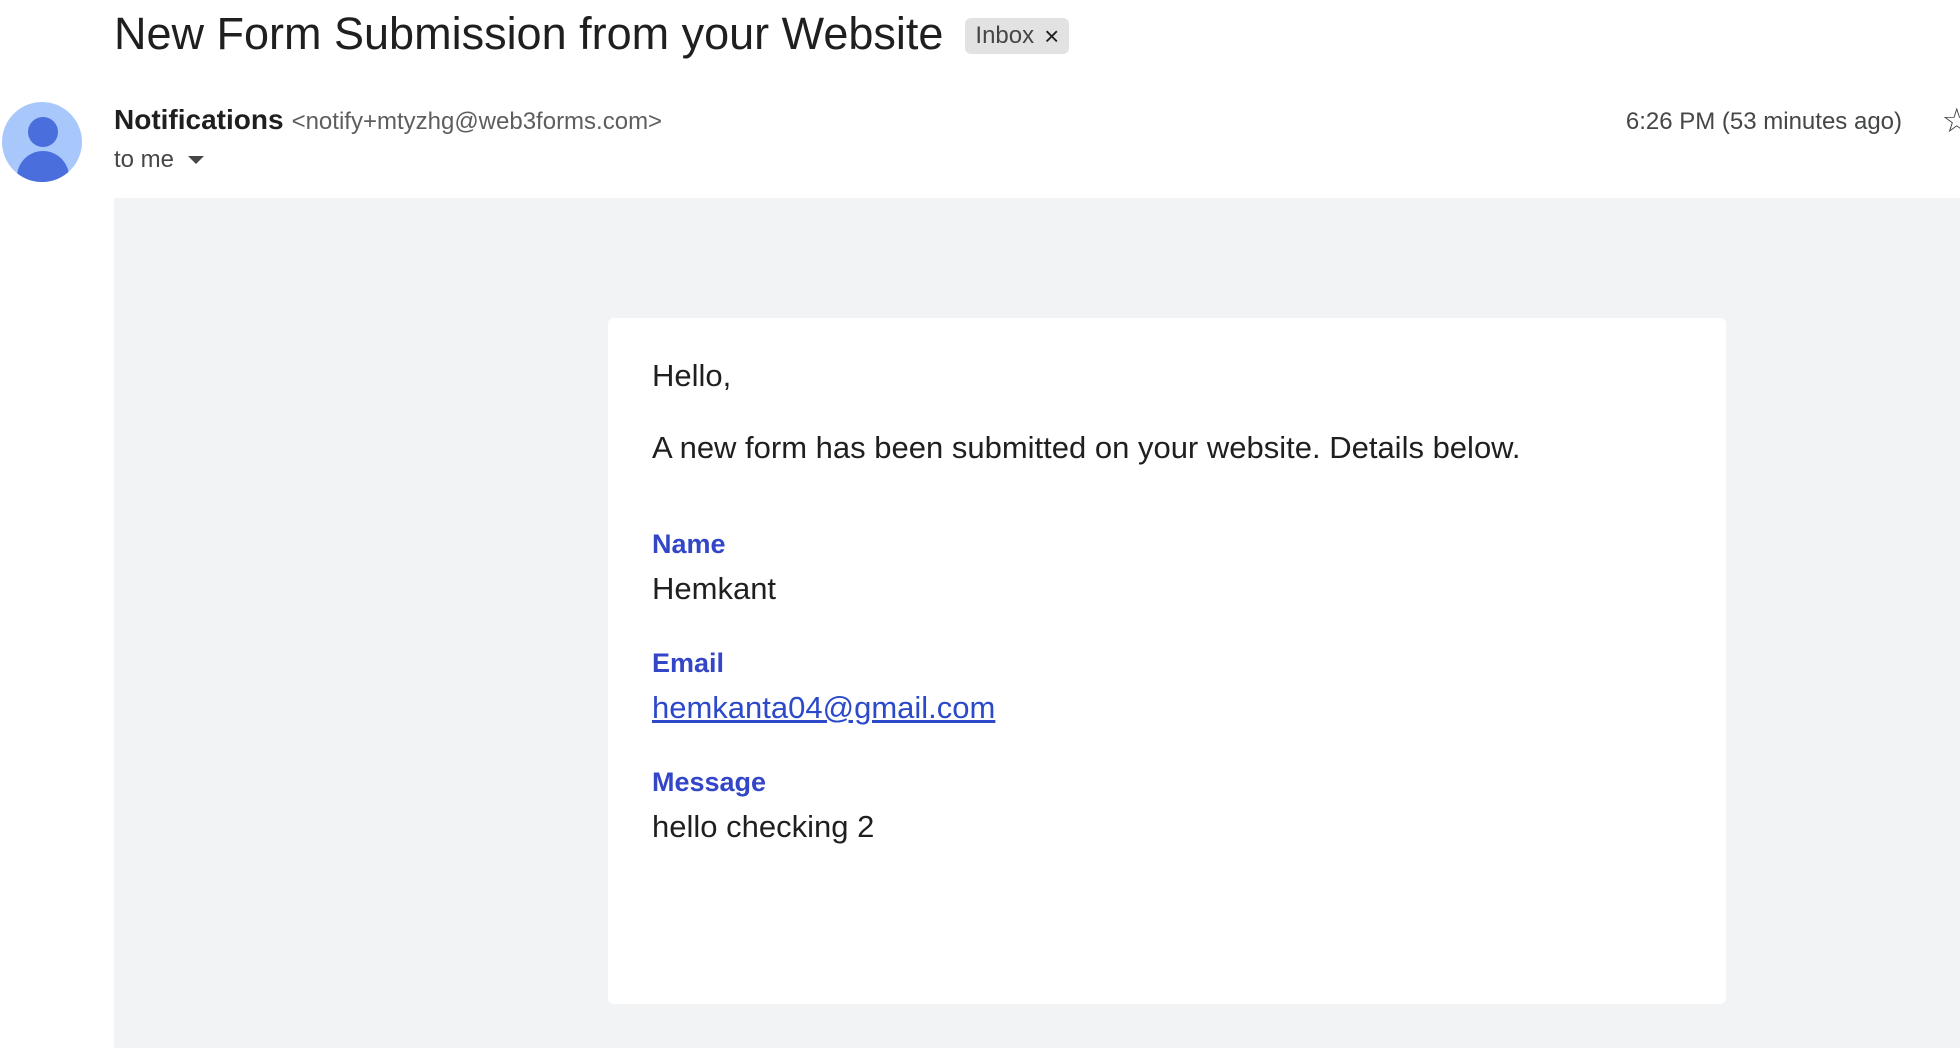 The width and height of the screenshot is (1960, 1048). I want to click on email-timestamp: 6:26 PM (53 minutes ago), so click(1763, 121).